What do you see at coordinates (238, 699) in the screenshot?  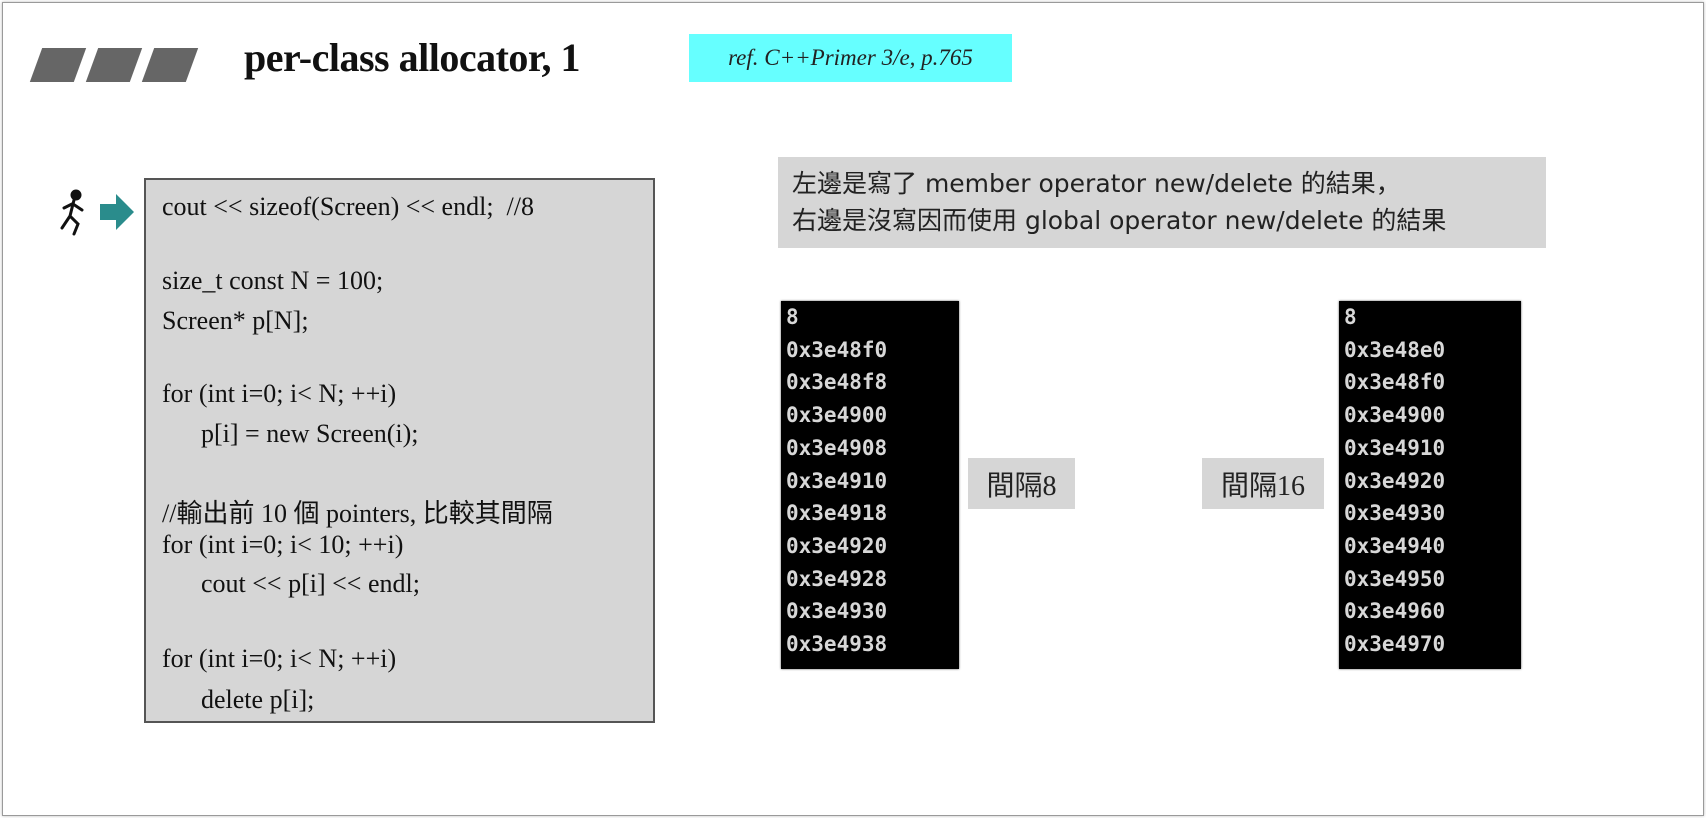 I see `code-line: delete p[i];` at bounding box center [238, 699].